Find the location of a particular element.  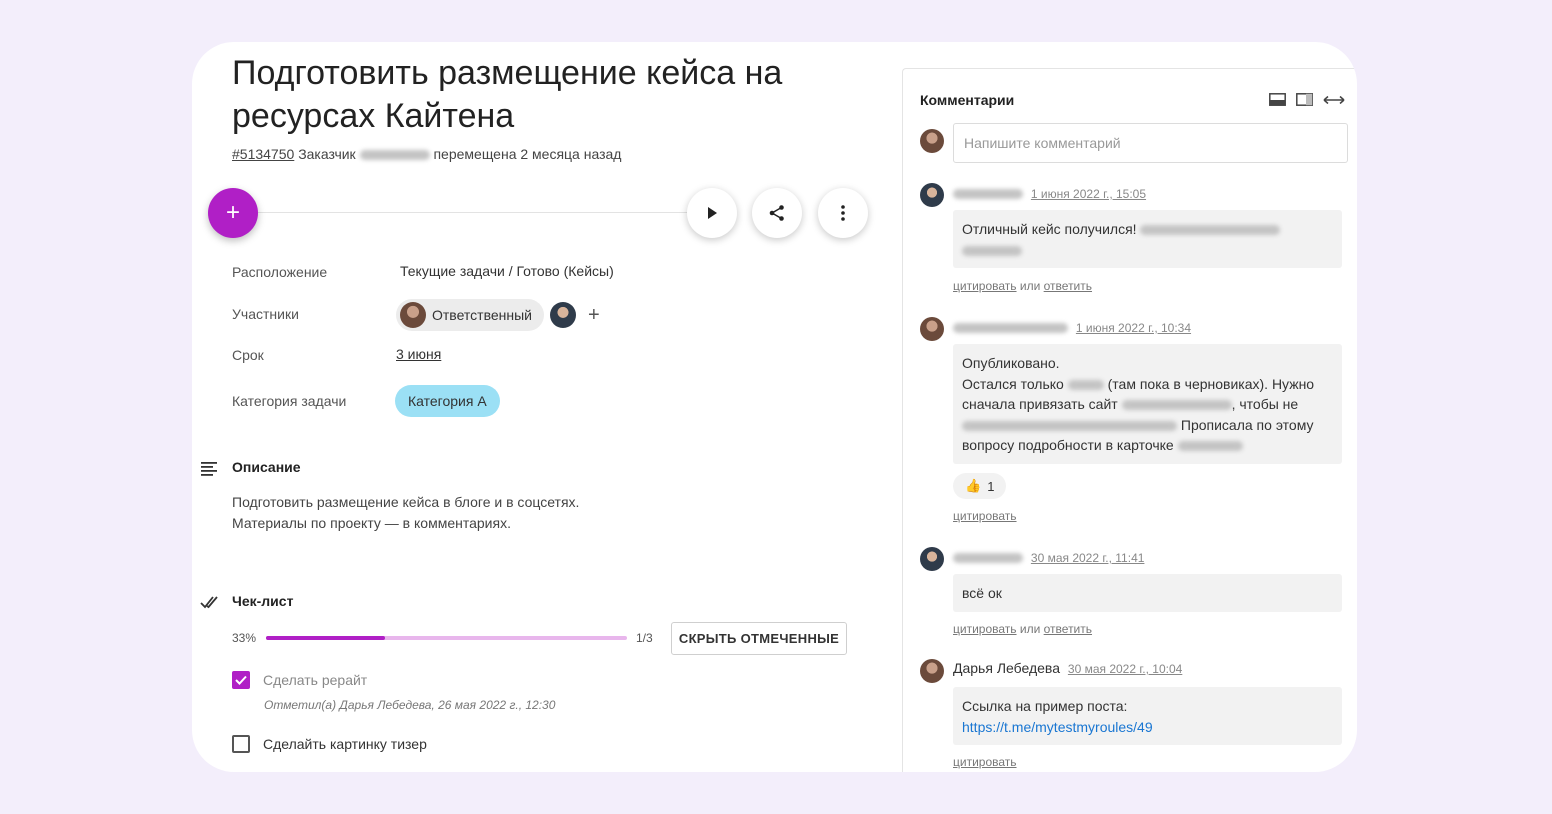

current-user-avatar is located at coordinates (932, 141).